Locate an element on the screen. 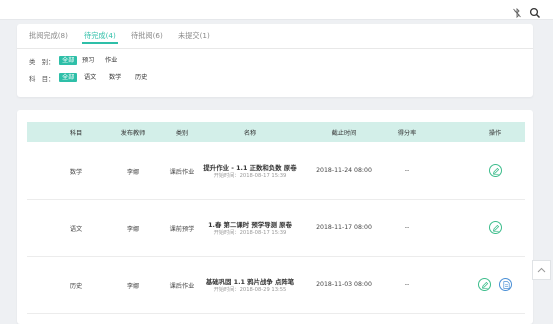  bluetooth-off-icon is located at coordinates (517, 11).